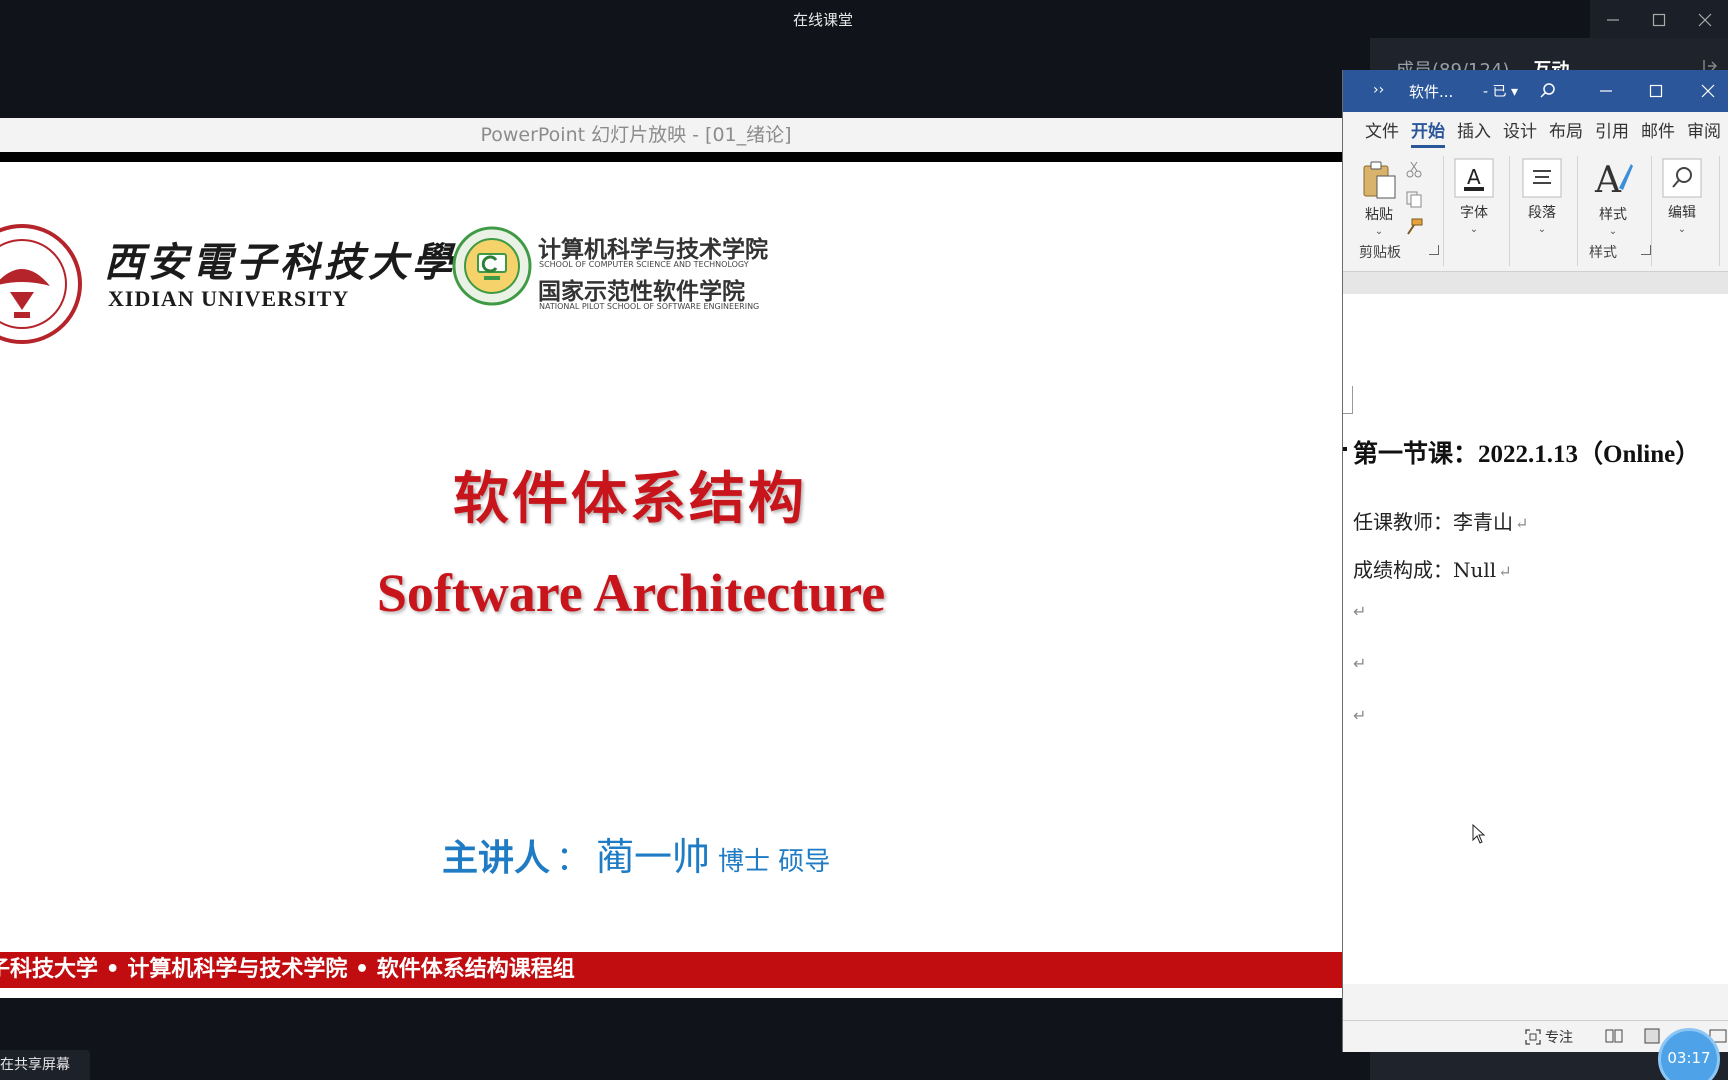 The image size is (1728, 1080). What do you see at coordinates (1382, 132) in the screenshot?
I see `menu-file: 文件` at bounding box center [1382, 132].